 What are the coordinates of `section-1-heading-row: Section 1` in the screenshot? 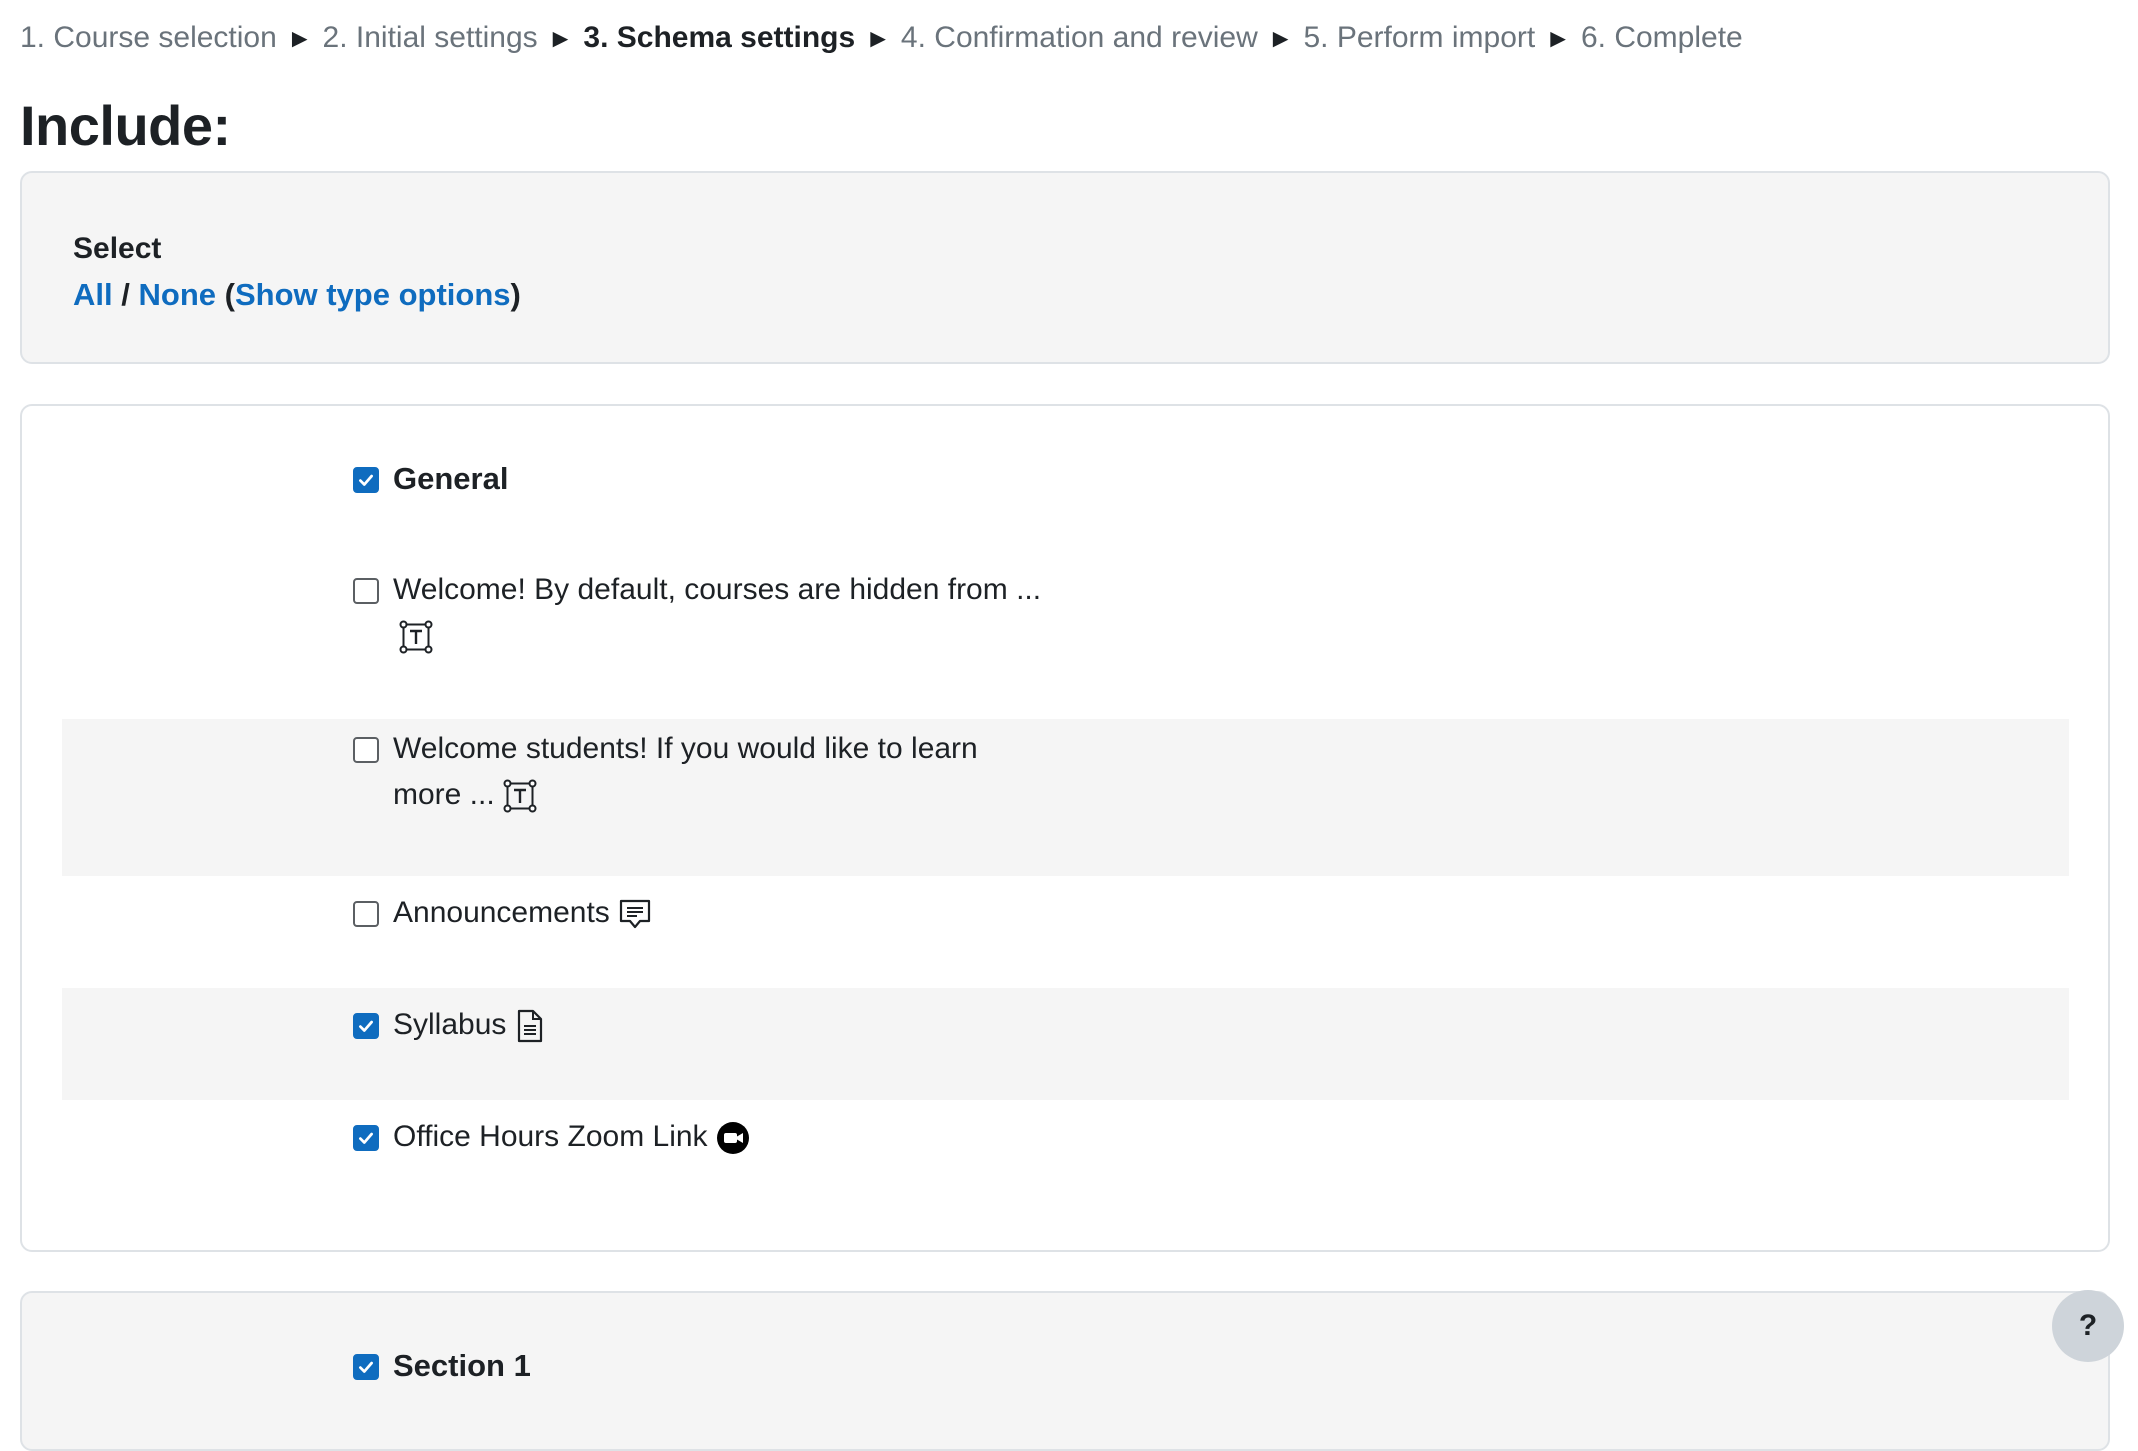 It's located at (1065, 1373).